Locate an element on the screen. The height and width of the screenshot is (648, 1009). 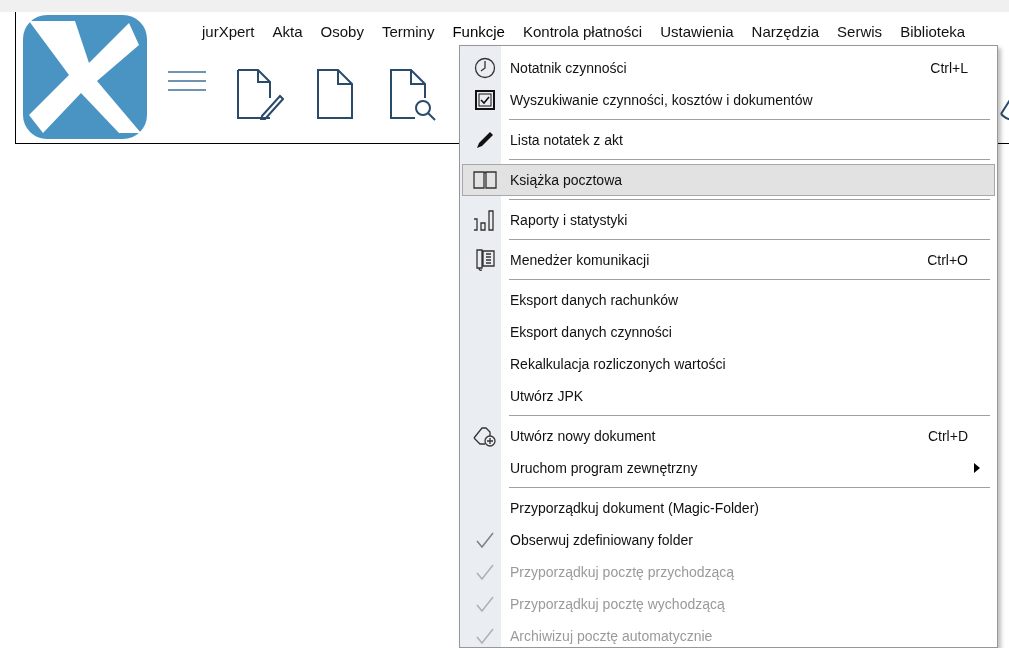
menu-bar-item: Funkcje is located at coordinates (478, 32).